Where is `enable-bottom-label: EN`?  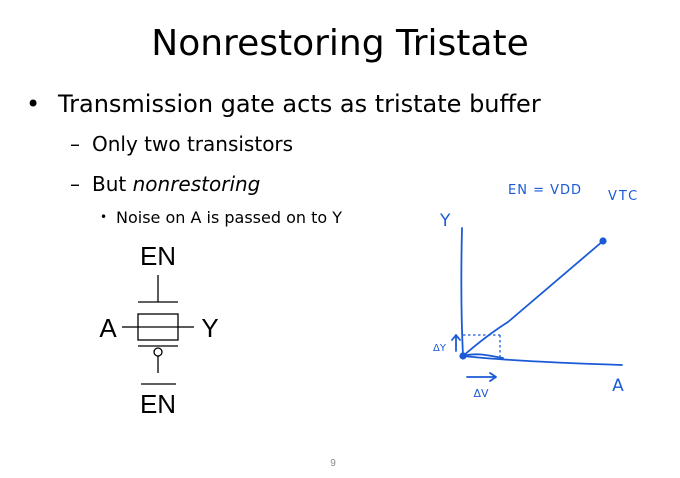
enable-bottom-label: EN is located at coordinates (158, 404).